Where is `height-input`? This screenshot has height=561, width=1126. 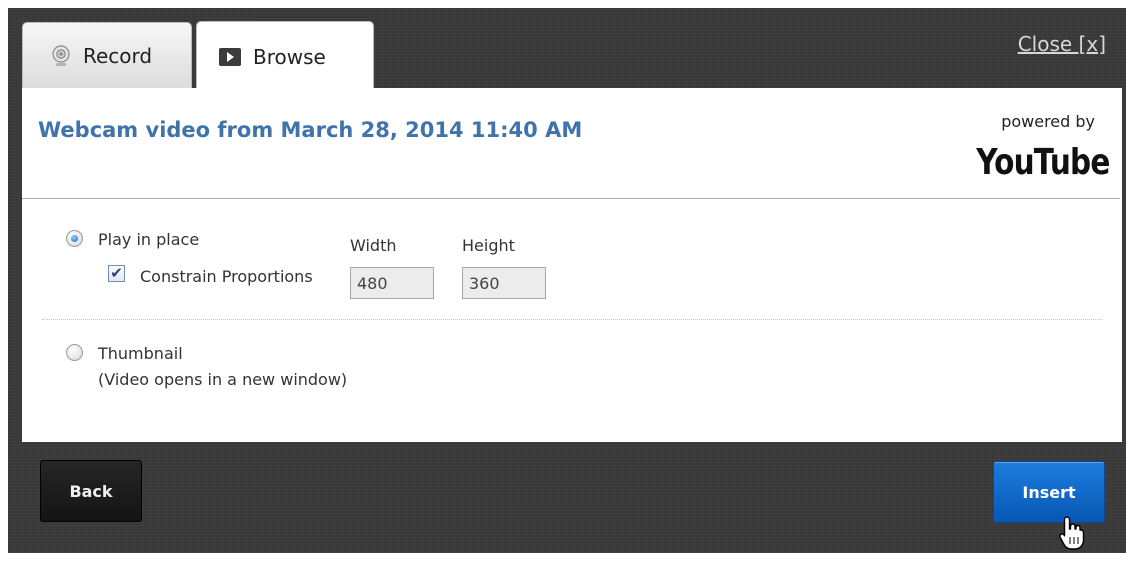
height-input is located at coordinates (504, 283).